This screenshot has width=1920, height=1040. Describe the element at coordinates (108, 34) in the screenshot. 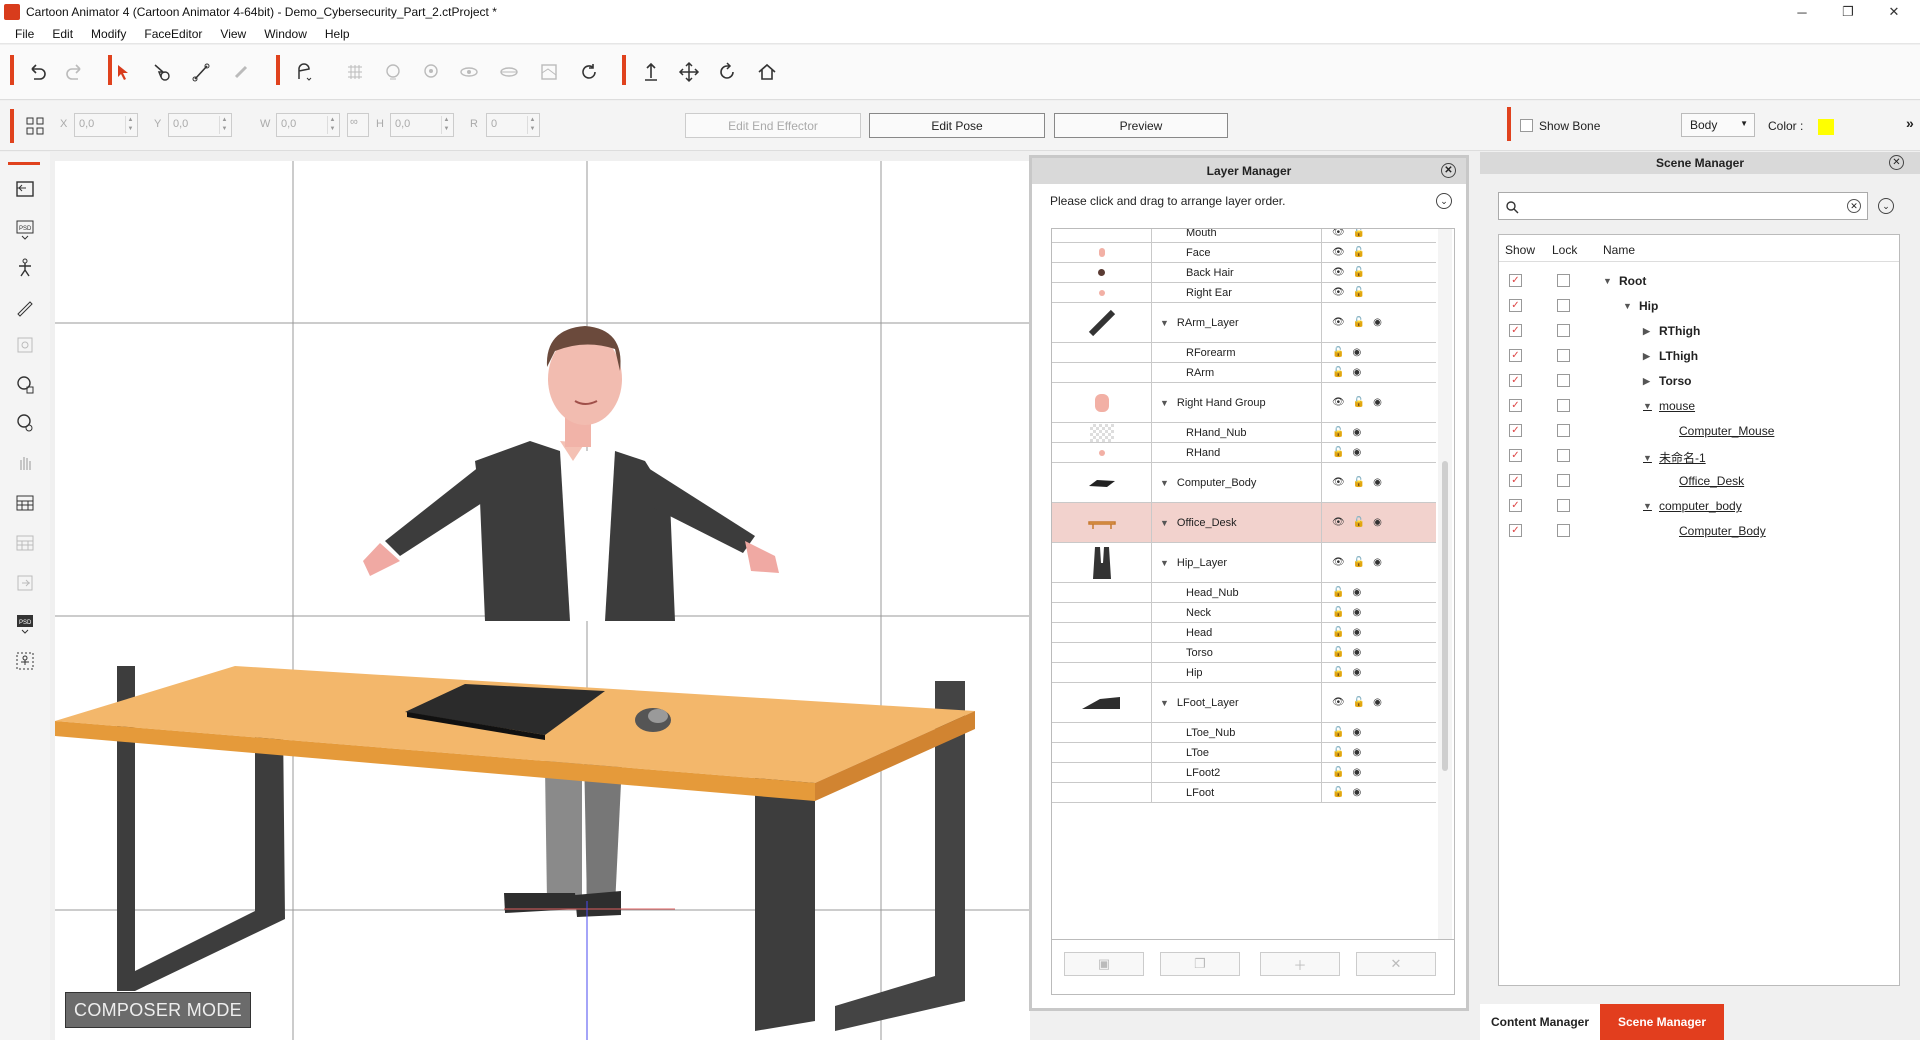

I see `menu-modify: Modify` at that location.